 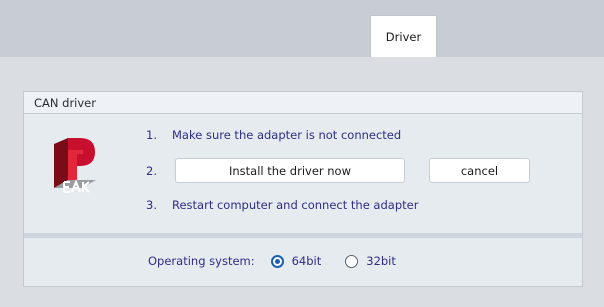 I want to click on tab-driver-label: Driver, so click(x=403, y=36).